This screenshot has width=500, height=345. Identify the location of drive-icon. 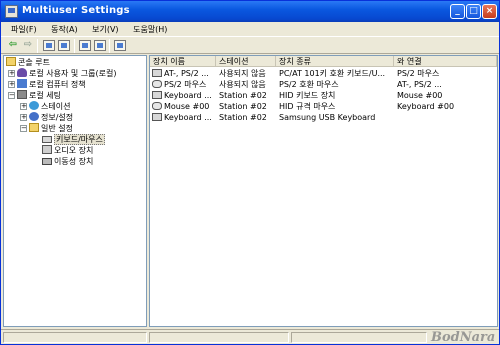
(47, 161).